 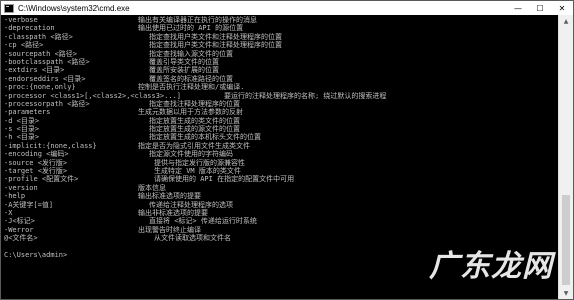 I want to click on option-description: 指定查找输入源文件的位置, so click(x=191, y=53).